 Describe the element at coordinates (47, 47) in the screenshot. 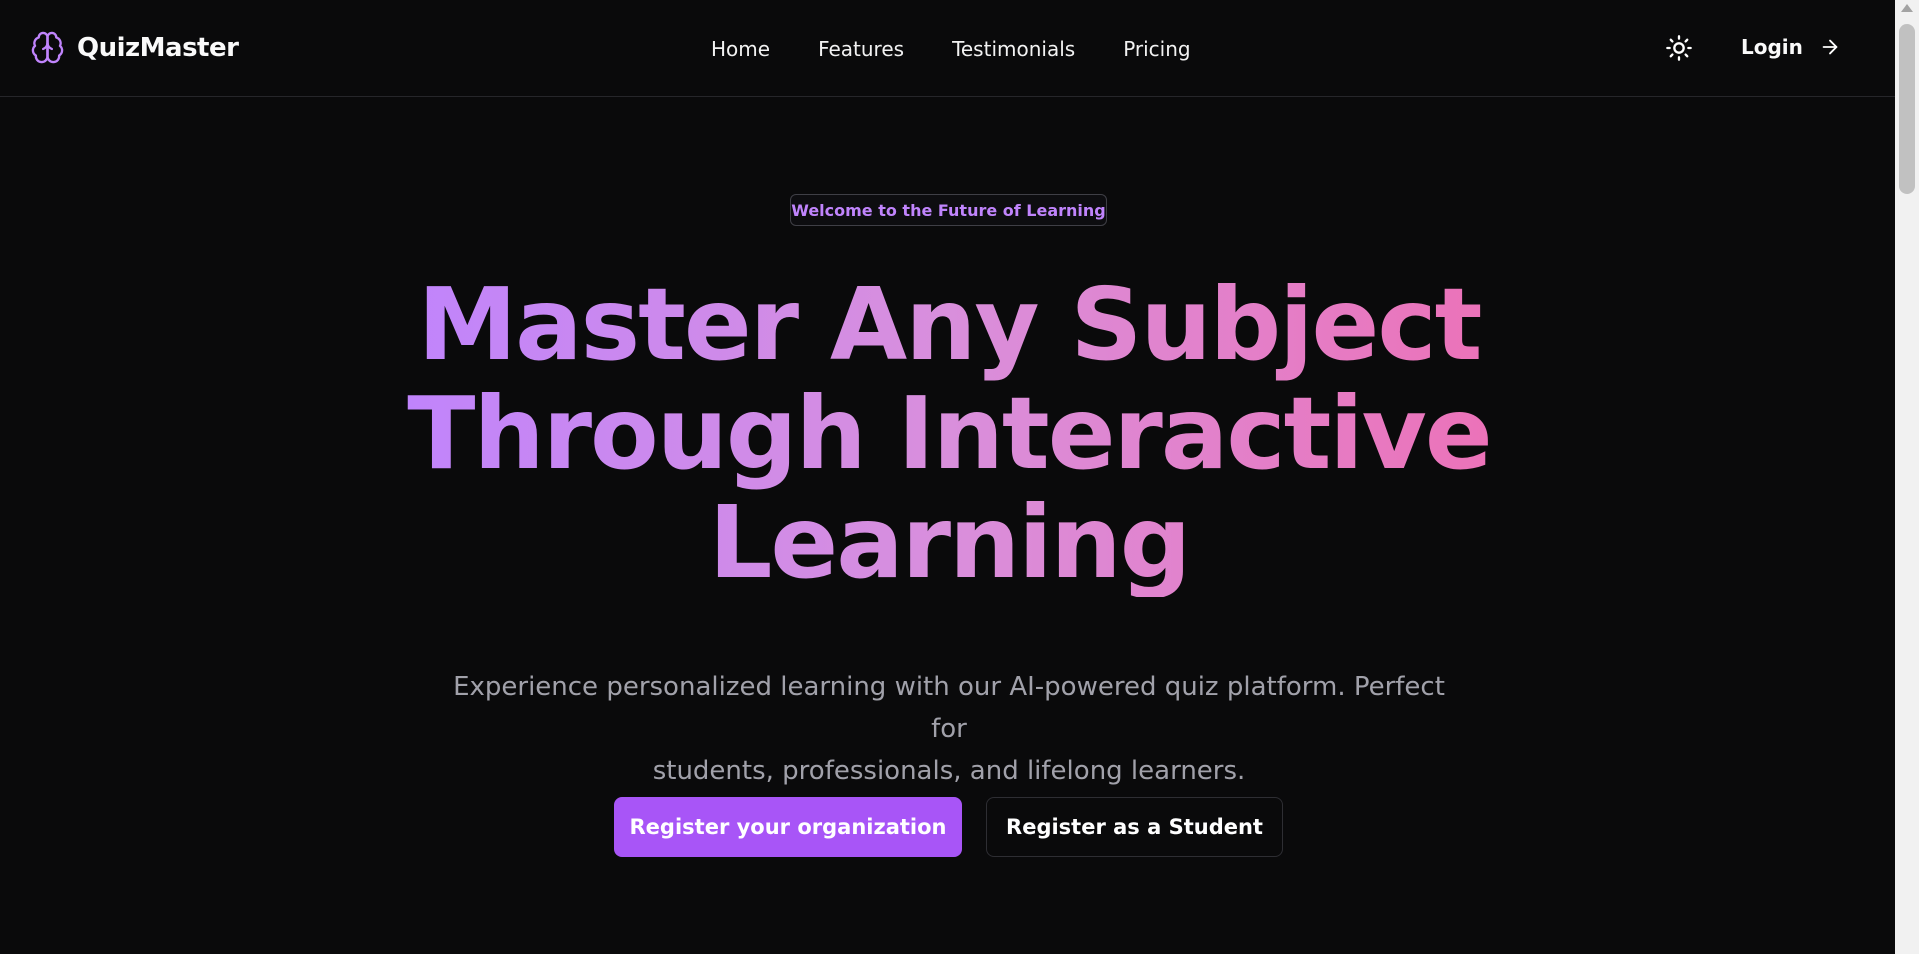

I see `brain-icon` at that location.